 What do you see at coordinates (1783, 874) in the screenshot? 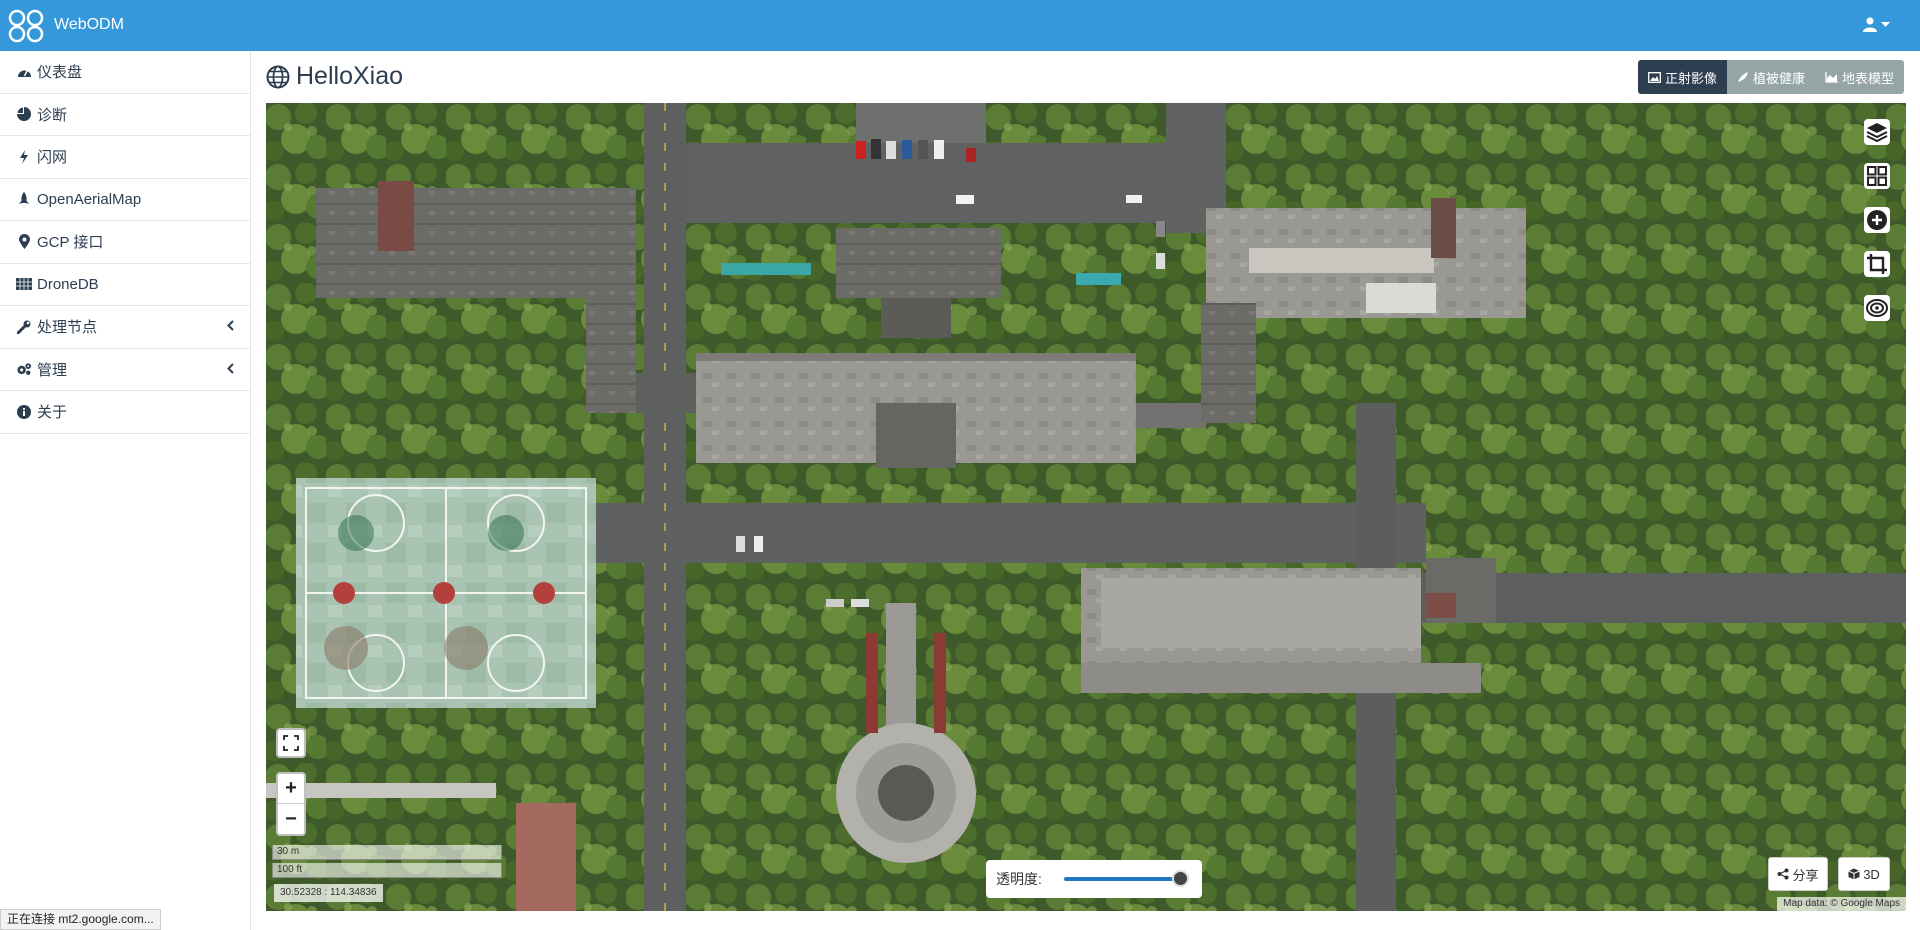
I see `share-icon` at bounding box center [1783, 874].